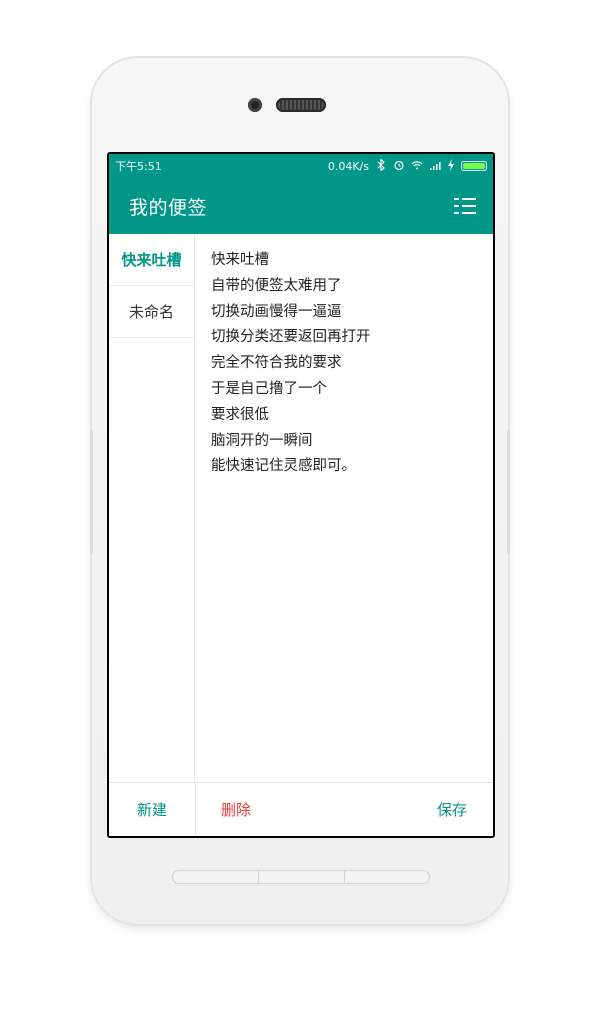 The height and width of the screenshot is (1014, 600). What do you see at coordinates (151, 312) in the screenshot?
I see `sidebar-item-weimingming: 未命名` at bounding box center [151, 312].